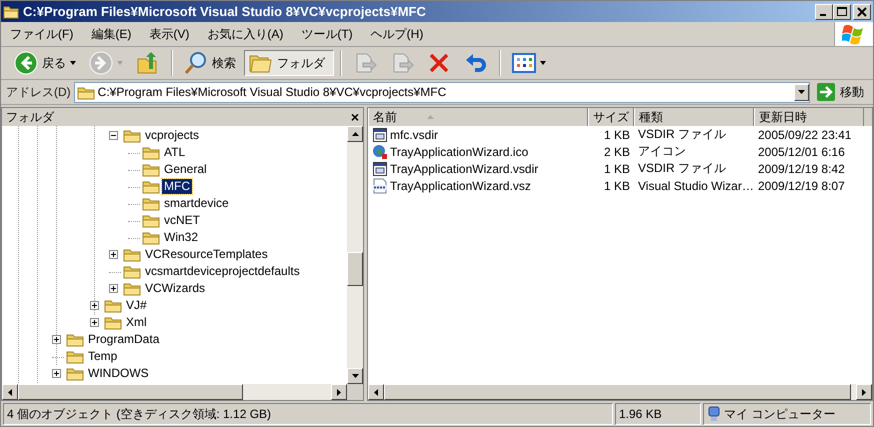 The height and width of the screenshot is (427, 874). Describe the element at coordinates (801, 168) in the screenshot. I see `date-cell-text: 2009/12/19 8:42` at that location.